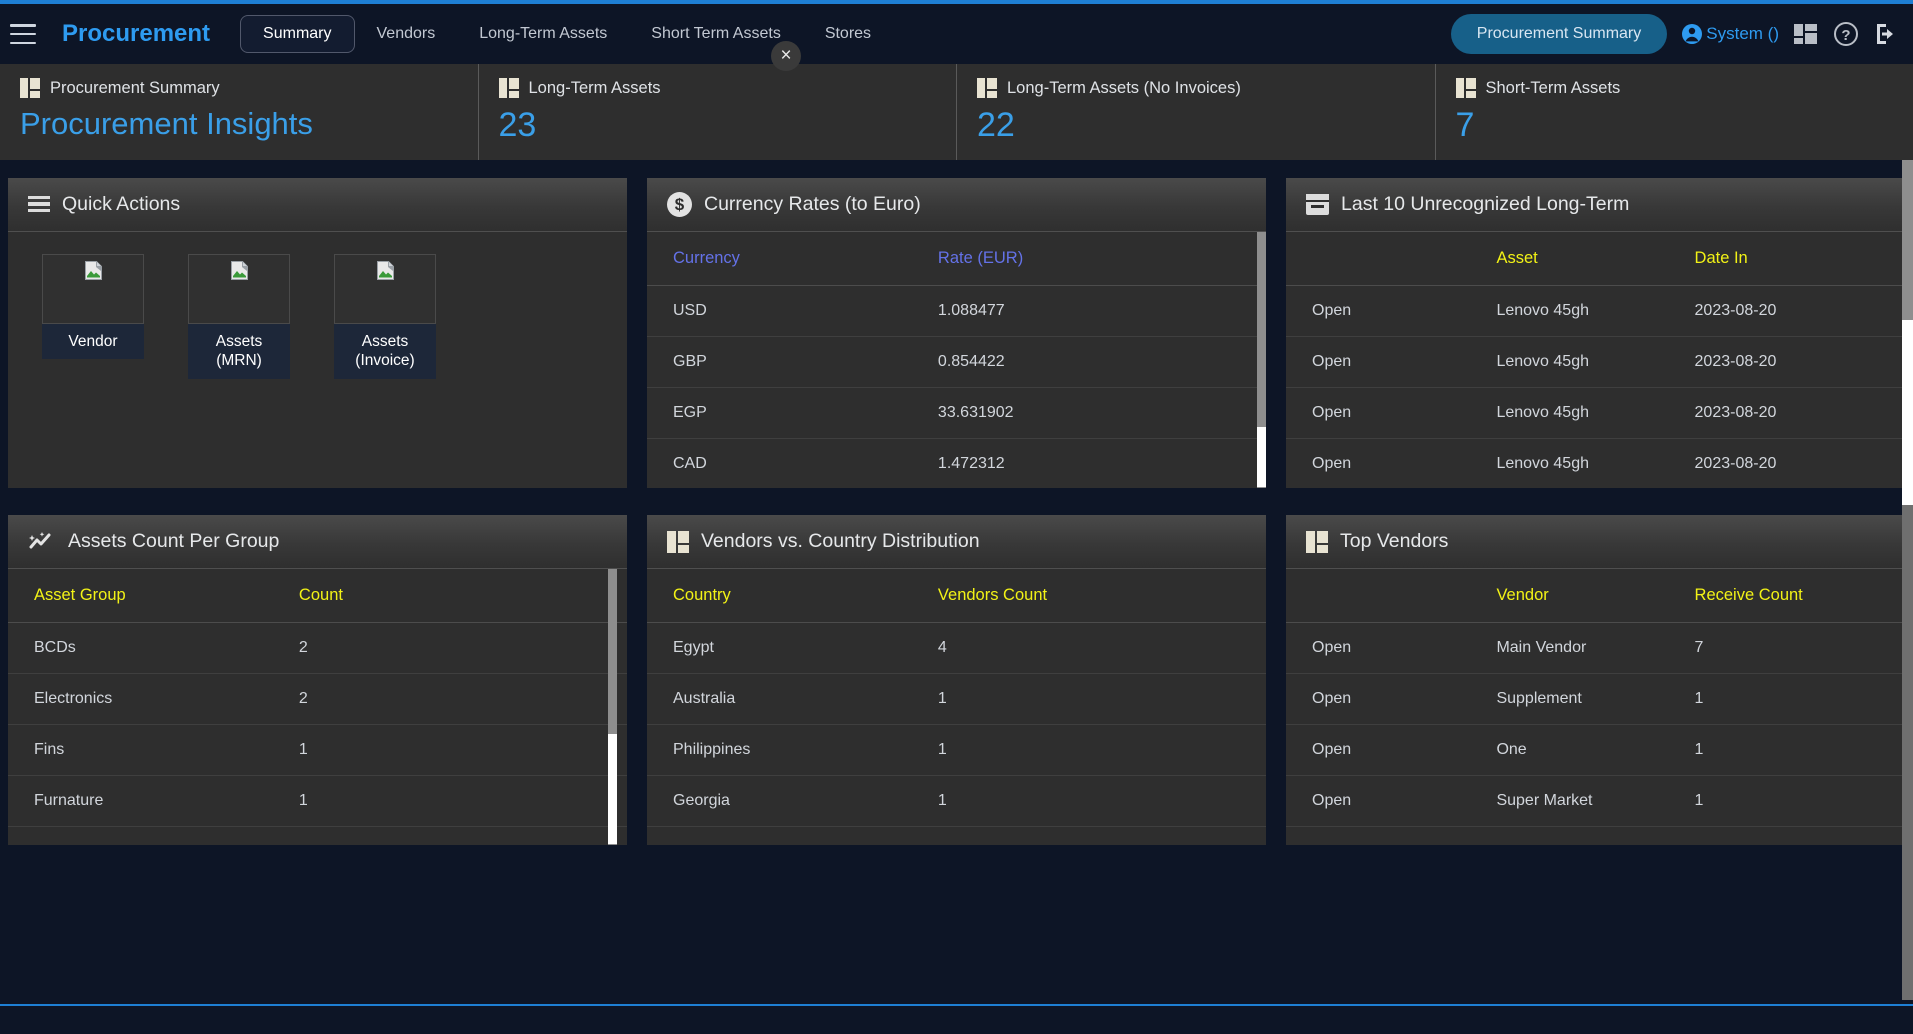  Describe the element at coordinates (297, 34) in the screenshot. I see `tab-summary: Summary` at that location.